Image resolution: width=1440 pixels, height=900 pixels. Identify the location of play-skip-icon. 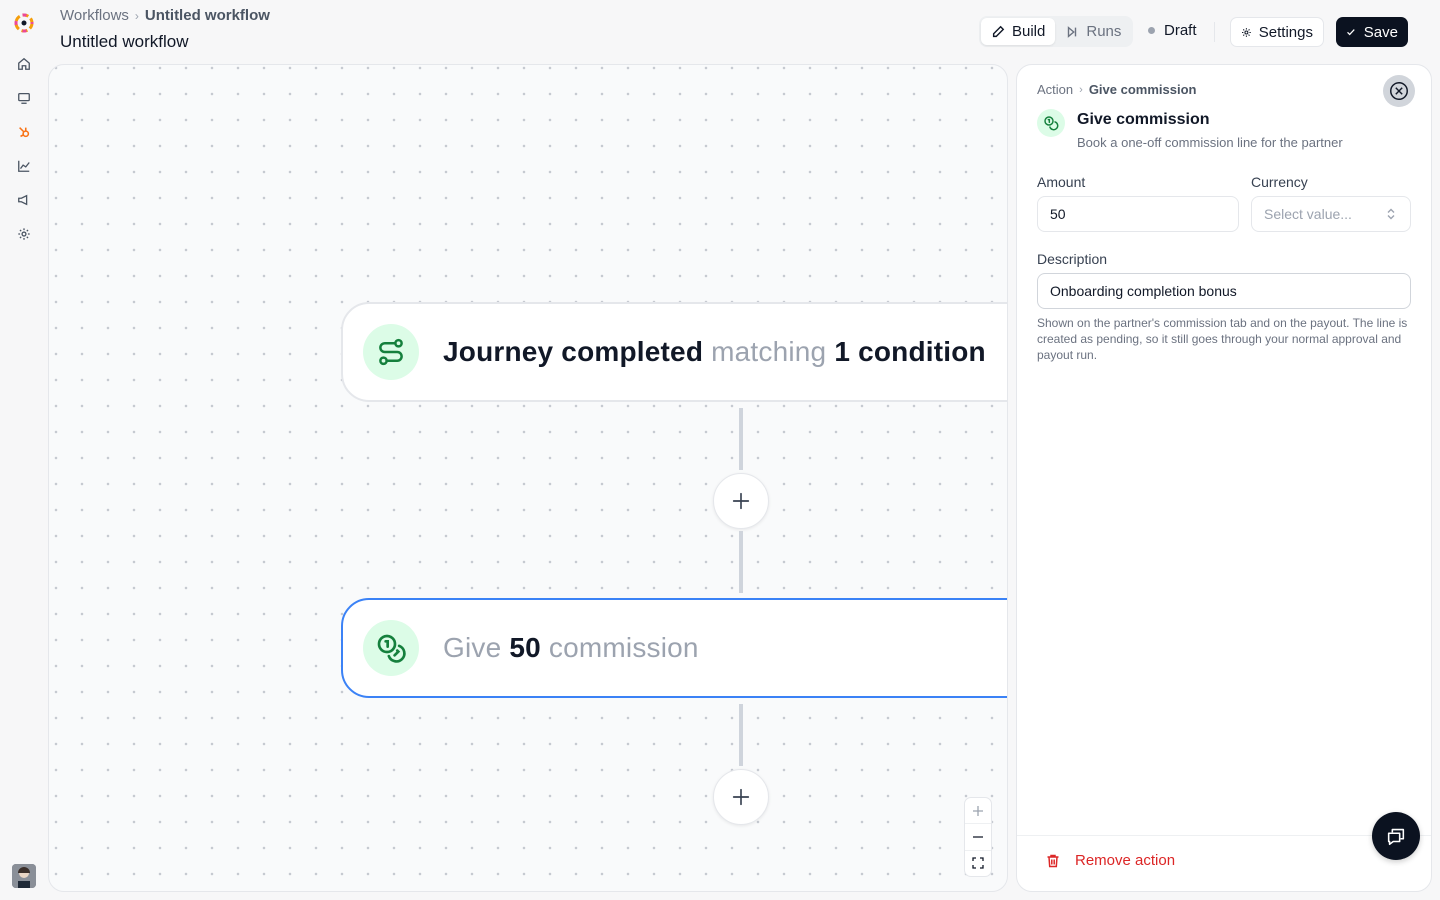
(1072, 31).